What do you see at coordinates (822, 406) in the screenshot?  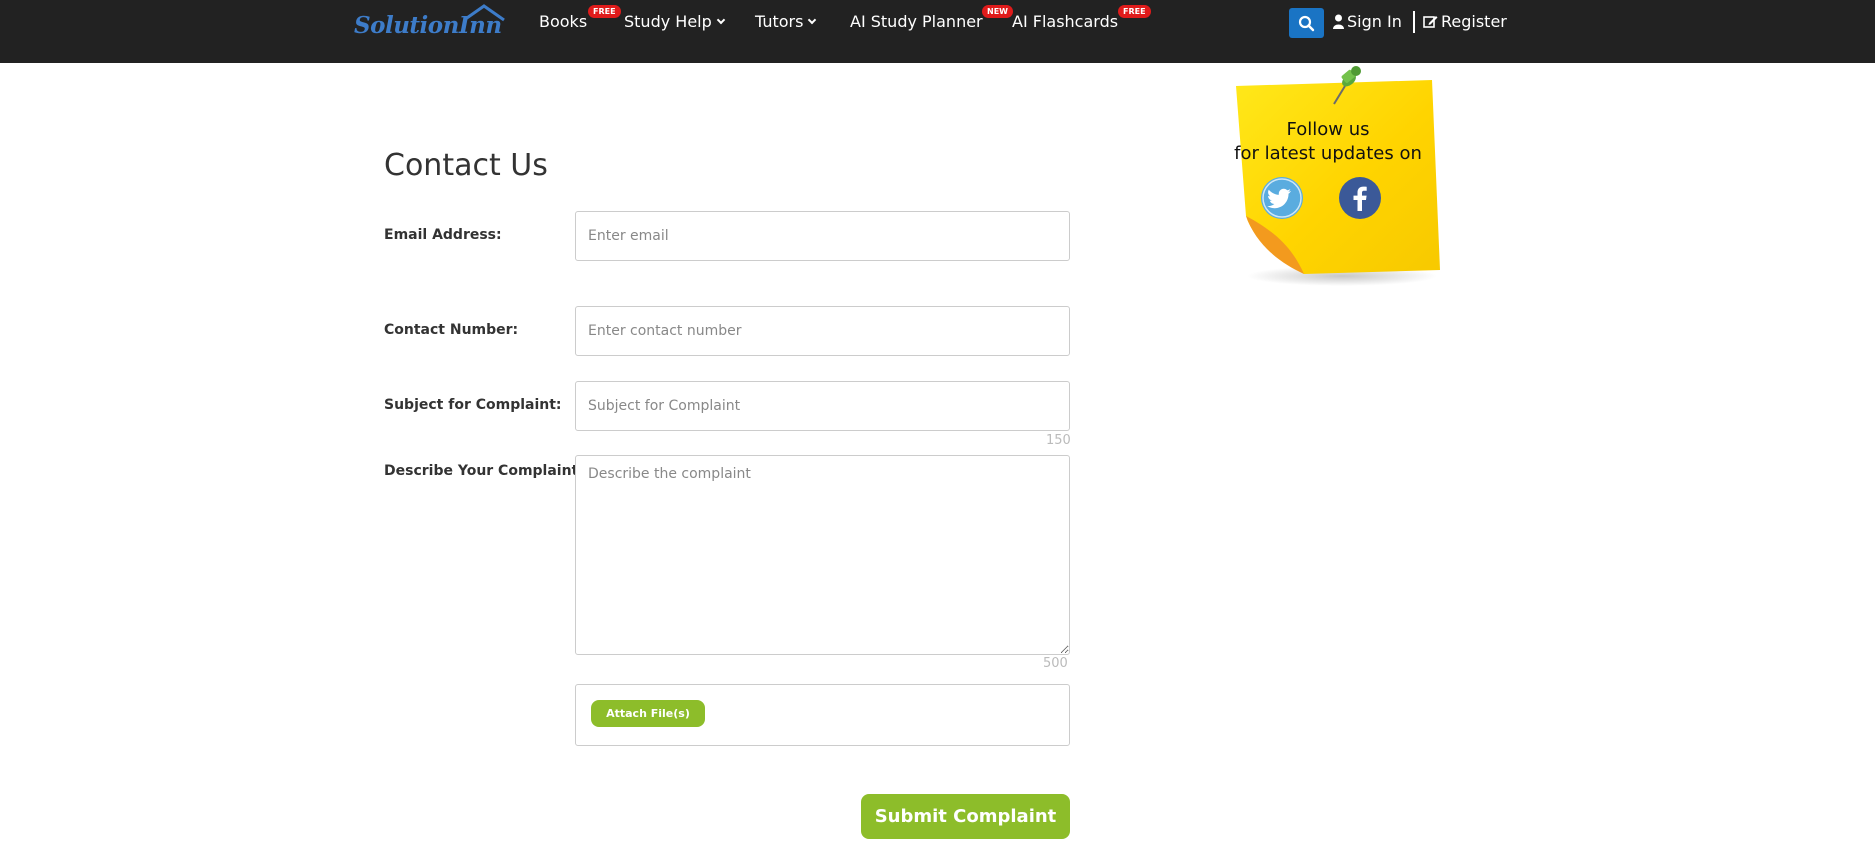 I see `subject-field` at bounding box center [822, 406].